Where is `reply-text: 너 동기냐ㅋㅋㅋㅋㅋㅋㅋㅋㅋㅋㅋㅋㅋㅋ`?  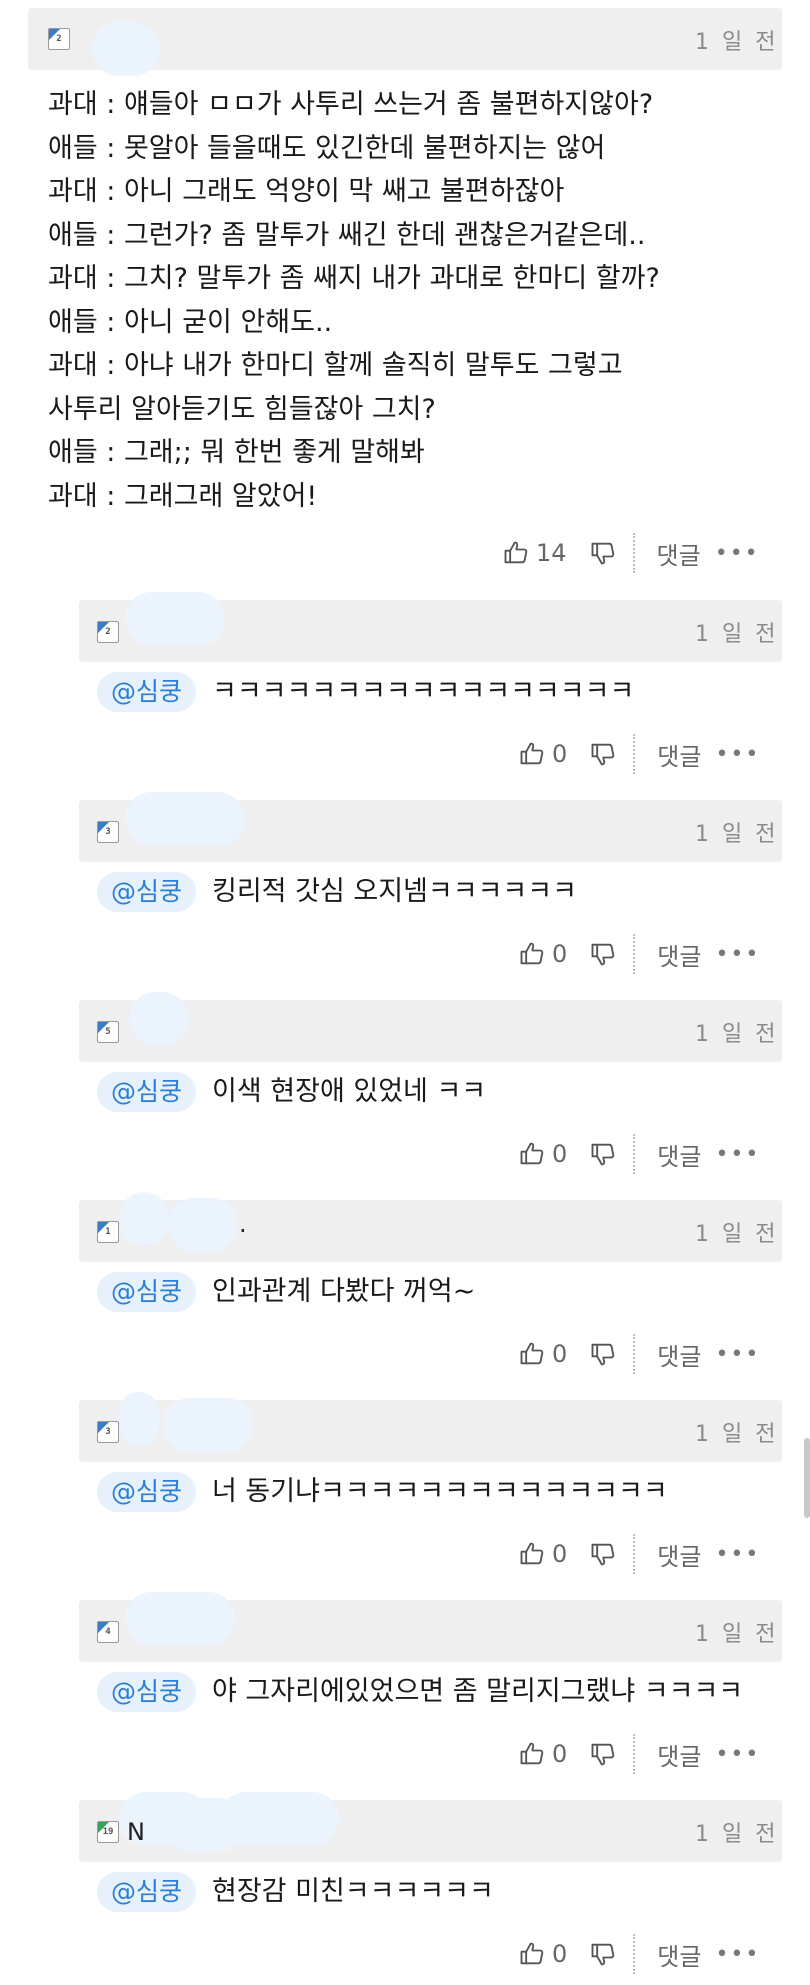
reply-text: 너 동기냐ㅋㅋㅋㅋㅋㅋㅋㅋㅋㅋㅋㅋㅋㅋ is located at coordinates (440, 1491).